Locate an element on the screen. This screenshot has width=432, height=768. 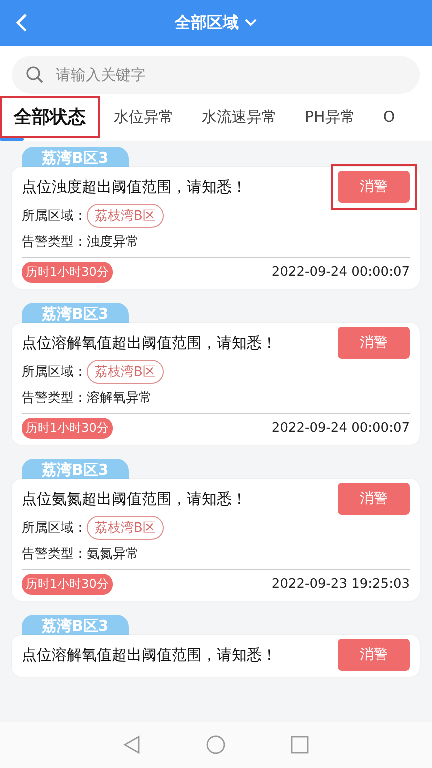
alert-title: 点位浊度超出阈值范围，请知悉！ is located at coordinates (134, 187).